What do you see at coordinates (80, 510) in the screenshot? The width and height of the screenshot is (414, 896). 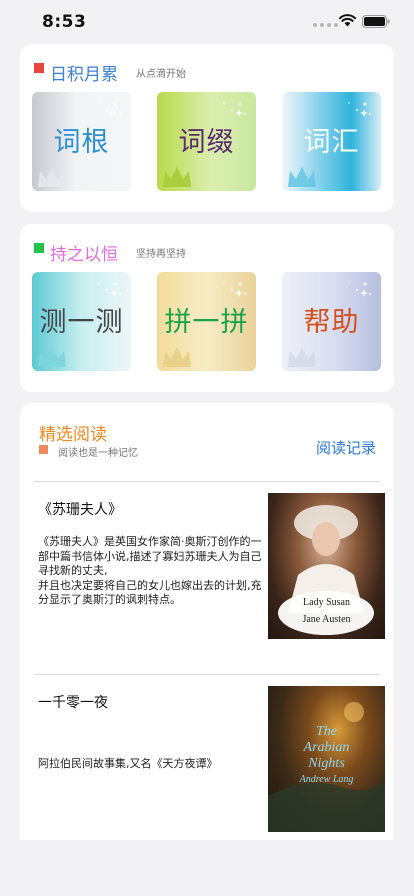 I see `book-title: 《苏珊夫人》` at bounding box center [80, 510].